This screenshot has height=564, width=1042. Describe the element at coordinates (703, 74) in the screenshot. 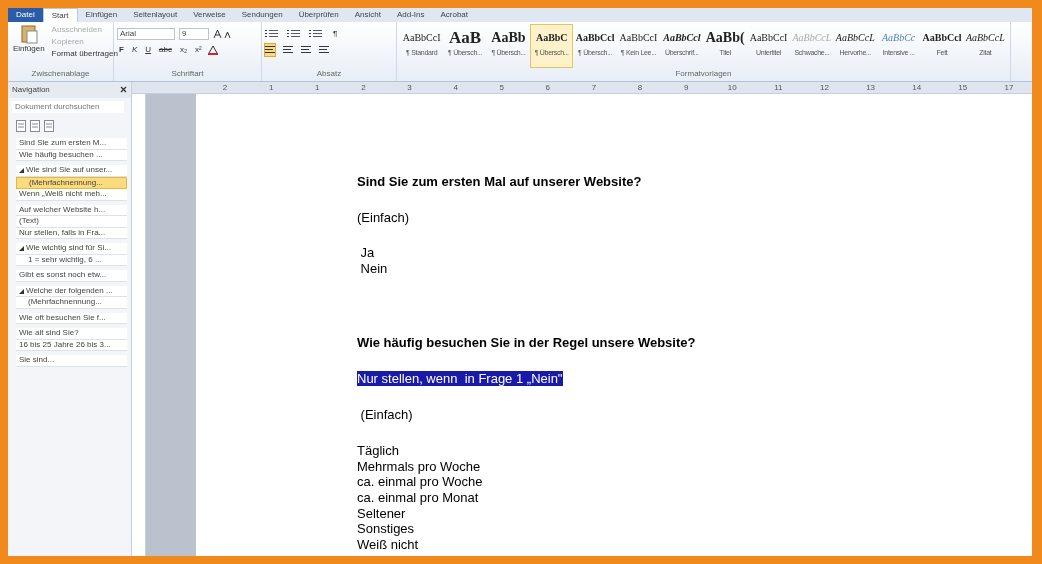

I see `group-label: Formatvorlagen` at that location.